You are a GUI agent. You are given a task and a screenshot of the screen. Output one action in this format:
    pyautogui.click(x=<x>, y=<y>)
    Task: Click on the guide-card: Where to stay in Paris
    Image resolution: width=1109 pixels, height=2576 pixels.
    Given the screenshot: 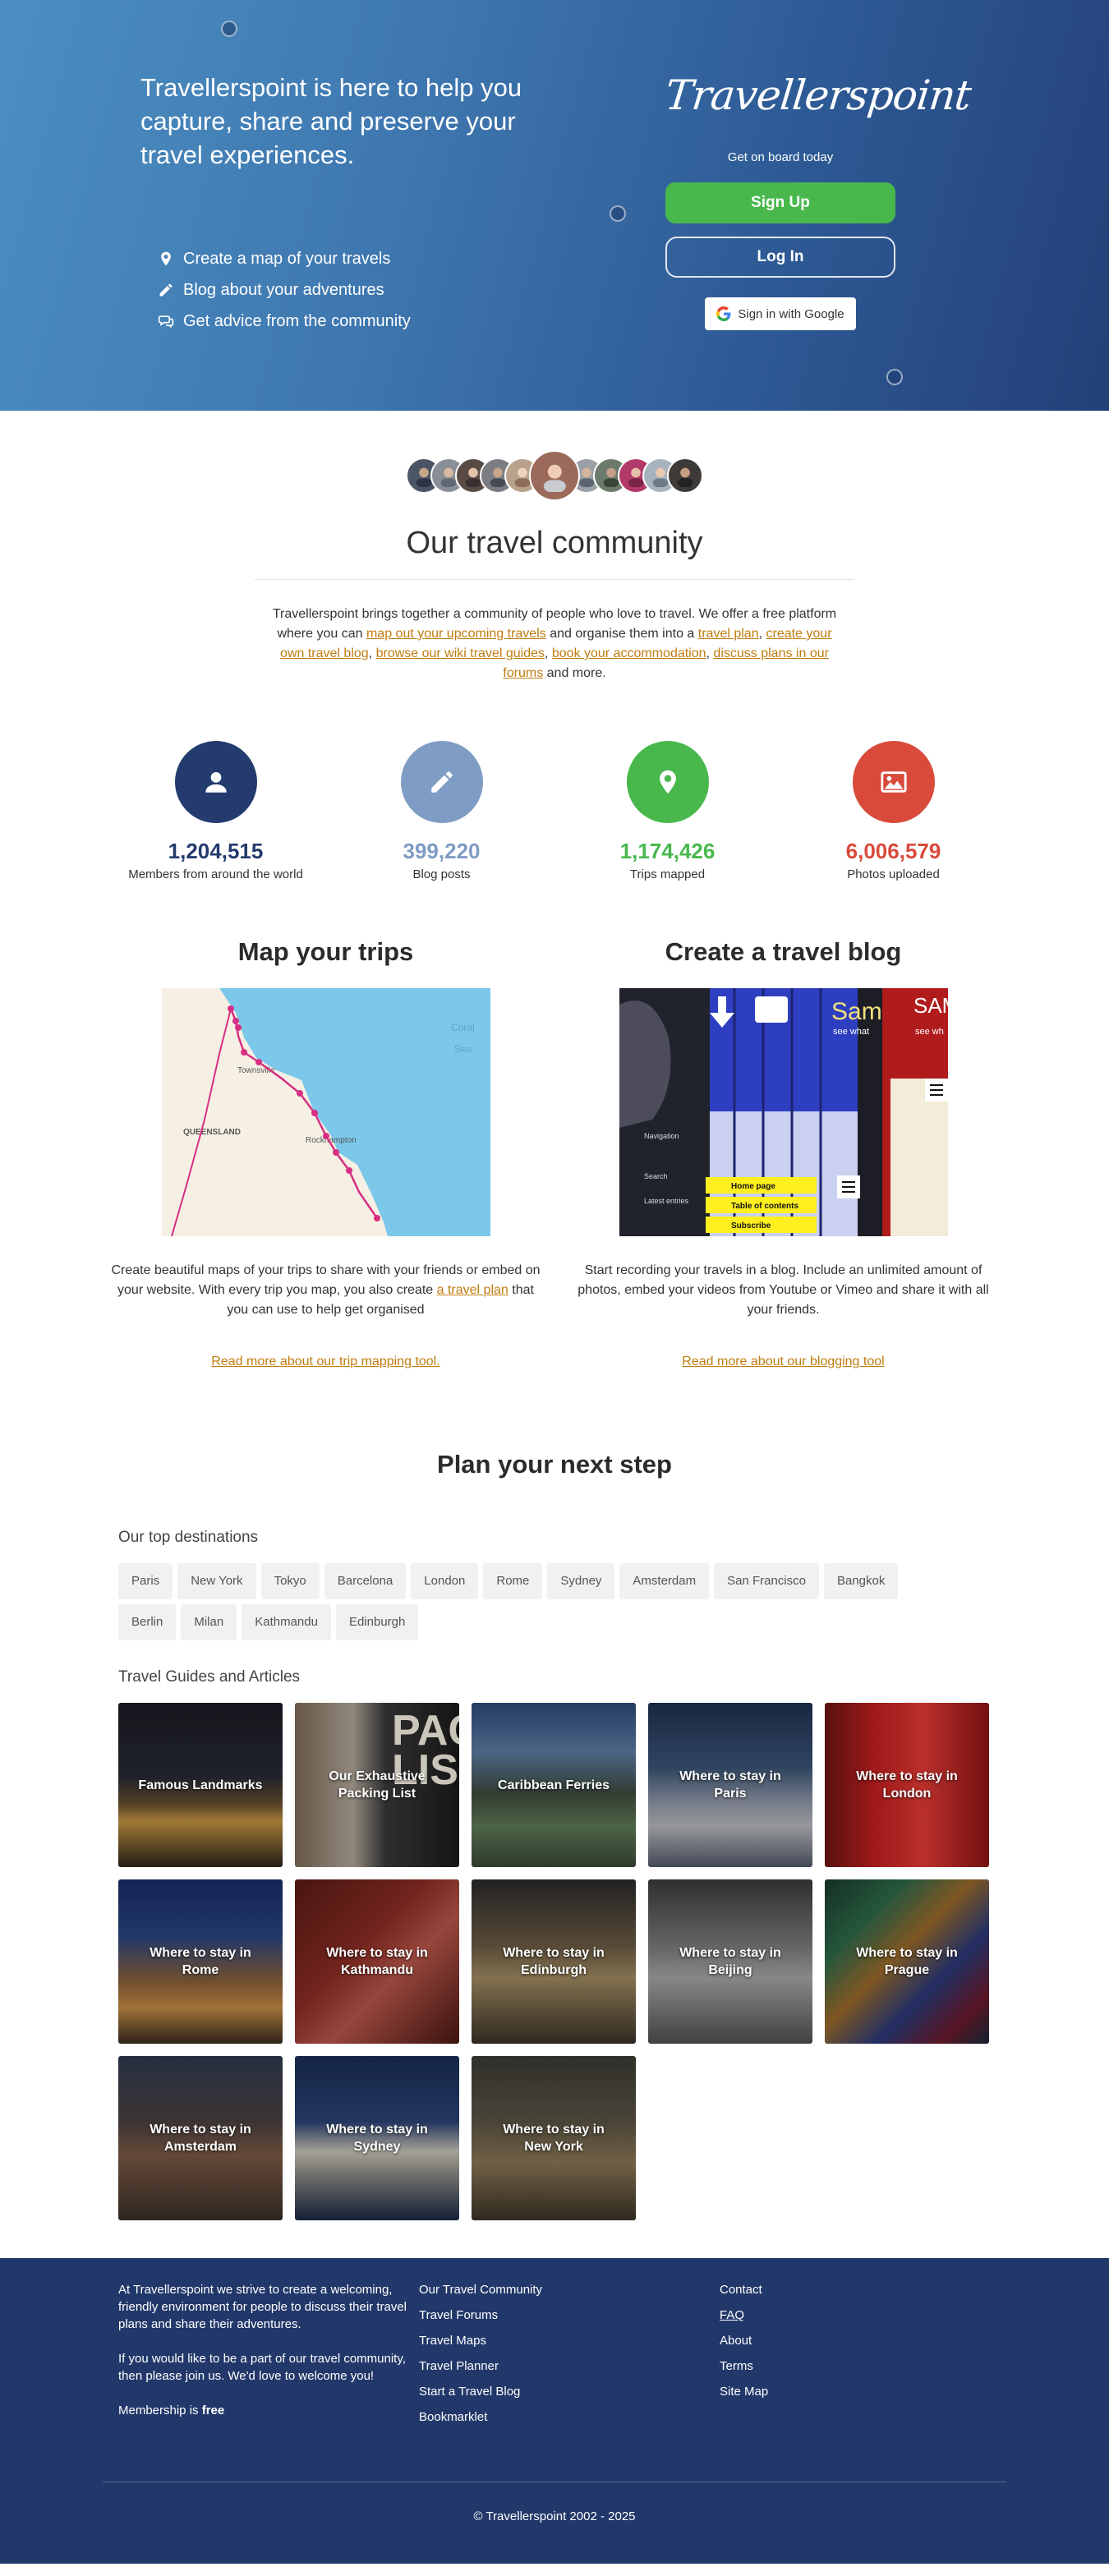 What is the action you would take?
    pyautogui.click(x=730, y=1785)
    